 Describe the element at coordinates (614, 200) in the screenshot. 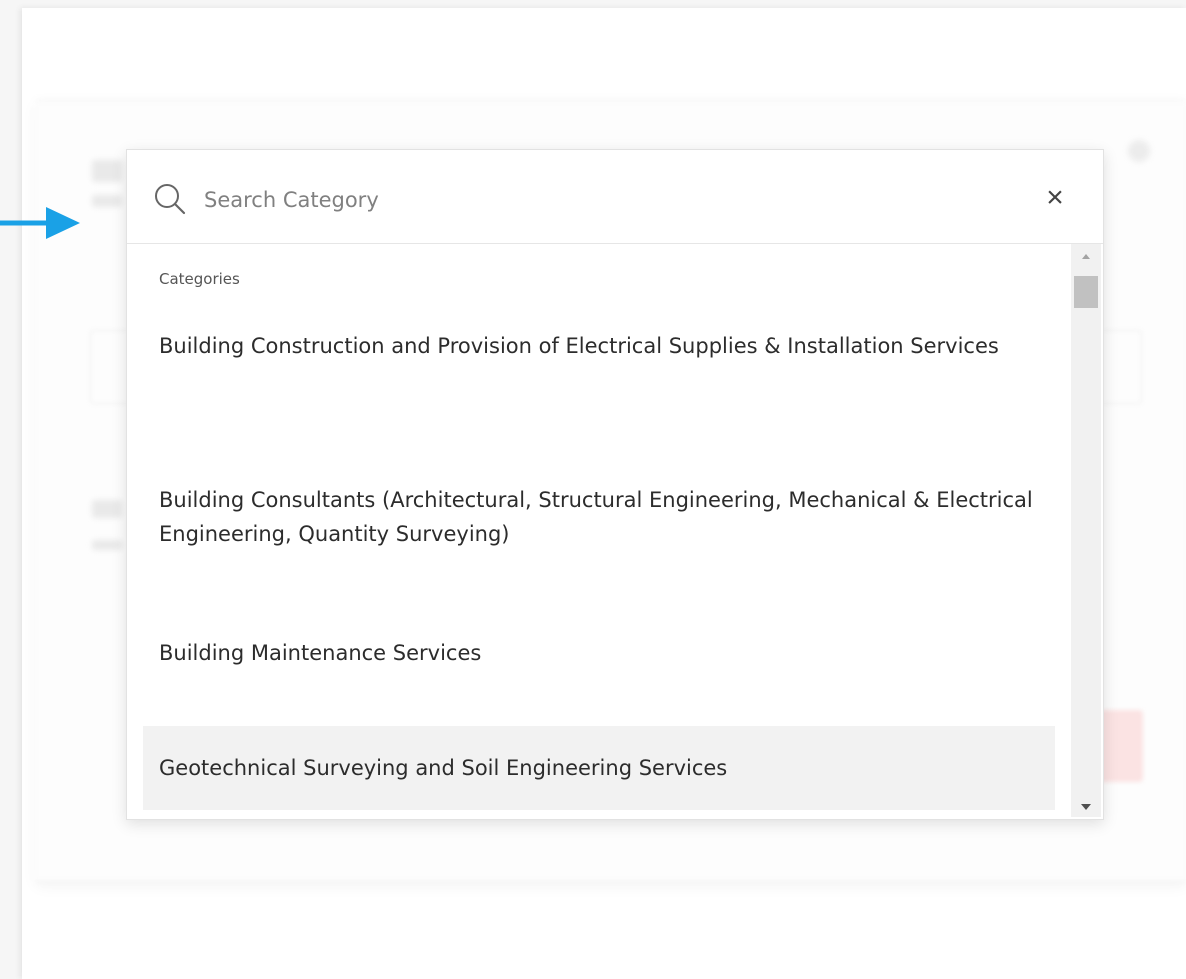

I see `search-input` at that location.